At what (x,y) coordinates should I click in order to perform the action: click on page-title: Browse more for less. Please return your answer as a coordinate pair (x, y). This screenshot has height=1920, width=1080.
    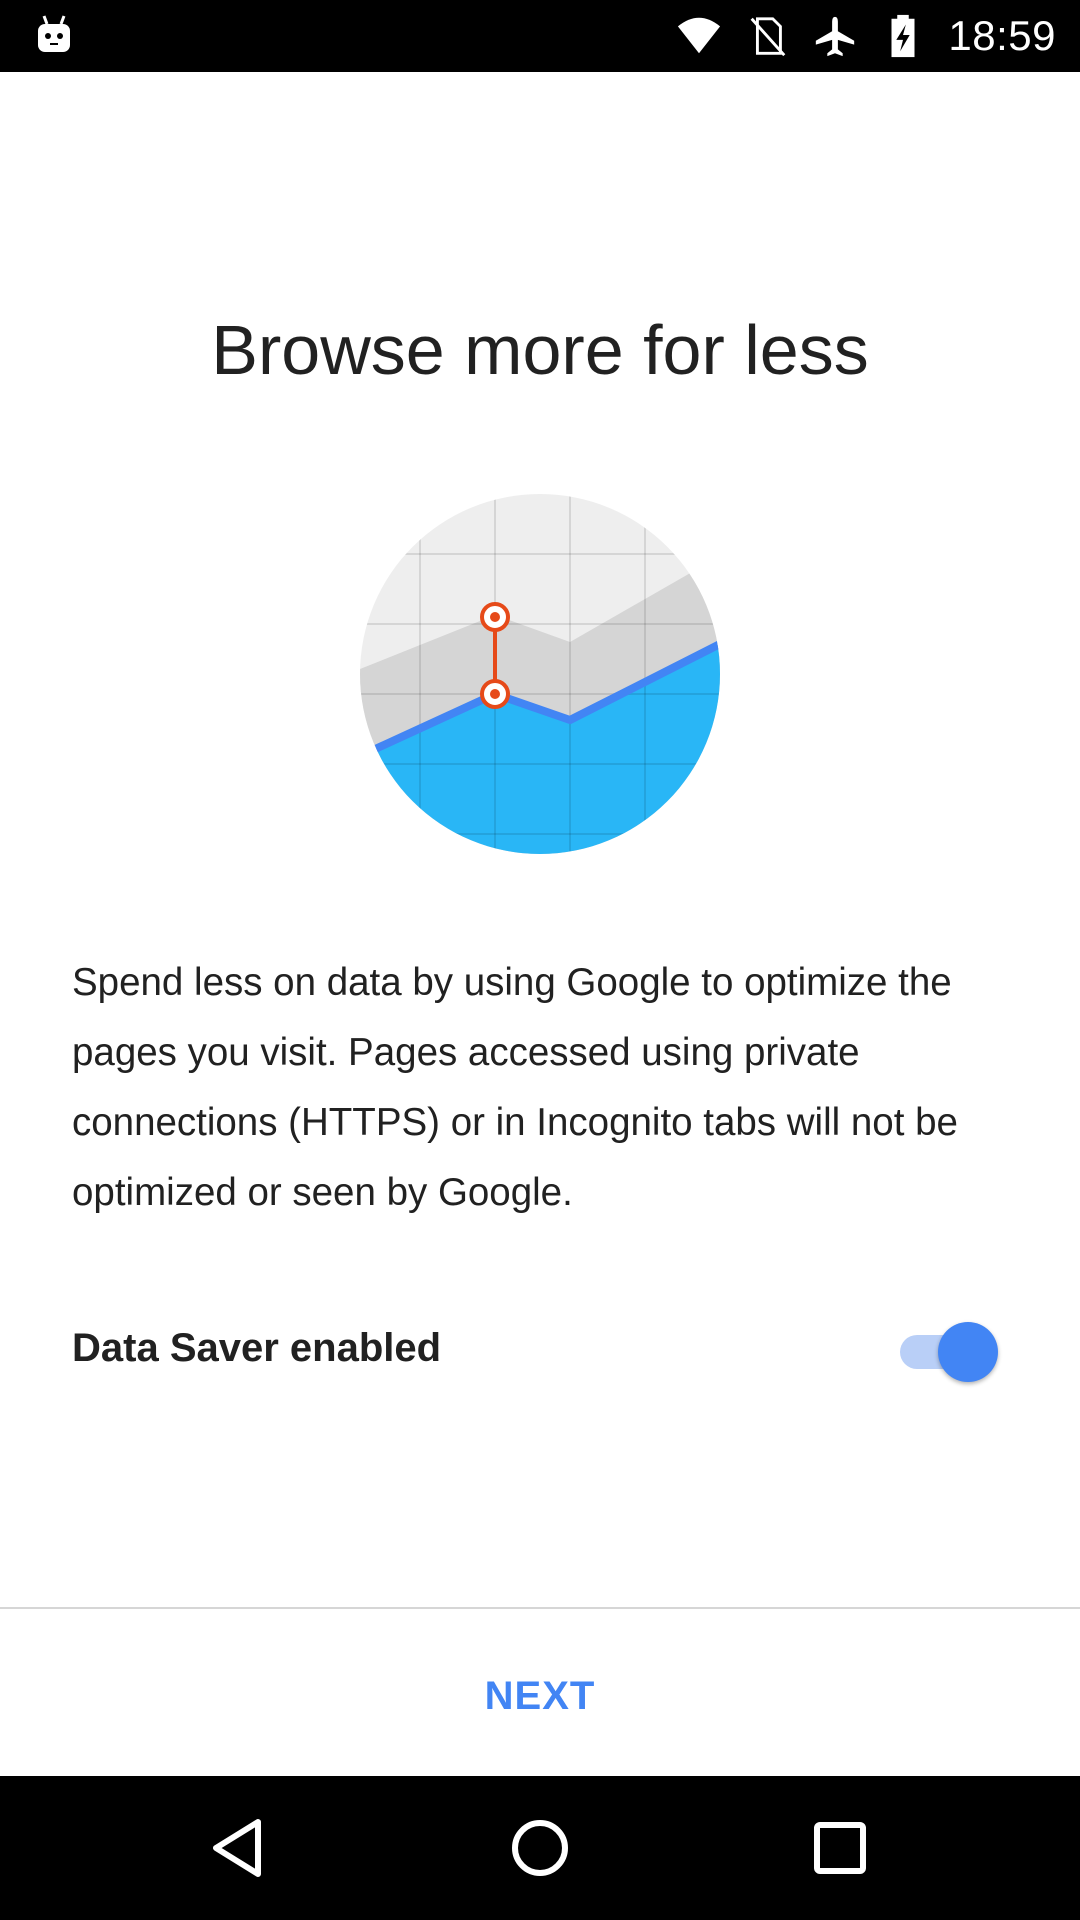
    Looking at the image, I should click on (540, 350).